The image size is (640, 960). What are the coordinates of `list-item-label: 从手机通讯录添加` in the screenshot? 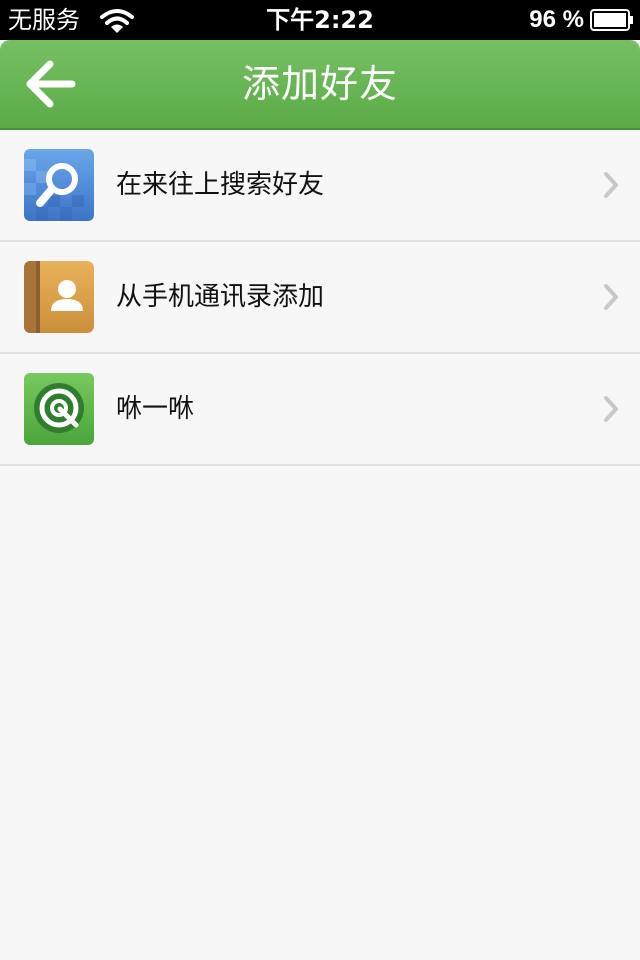 It's located at (220, 297).